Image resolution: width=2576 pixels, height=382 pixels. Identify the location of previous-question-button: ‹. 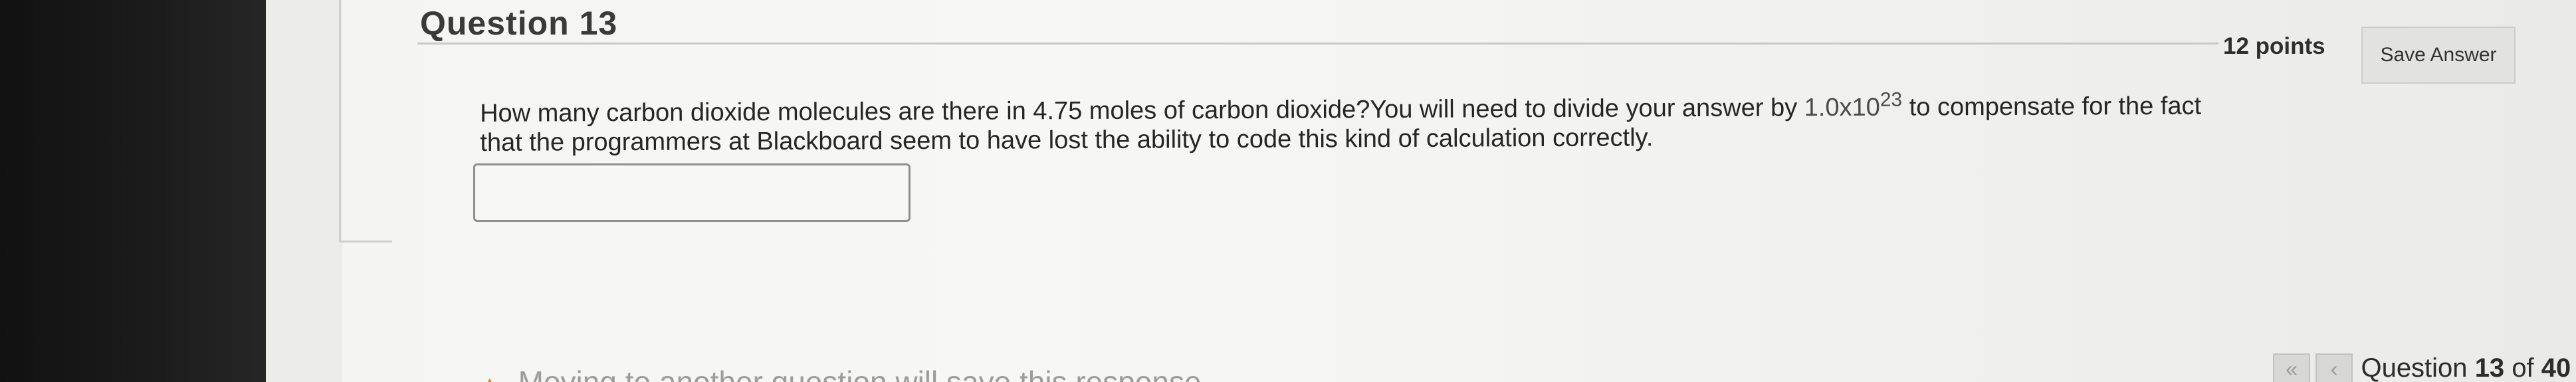
(2334, 367).